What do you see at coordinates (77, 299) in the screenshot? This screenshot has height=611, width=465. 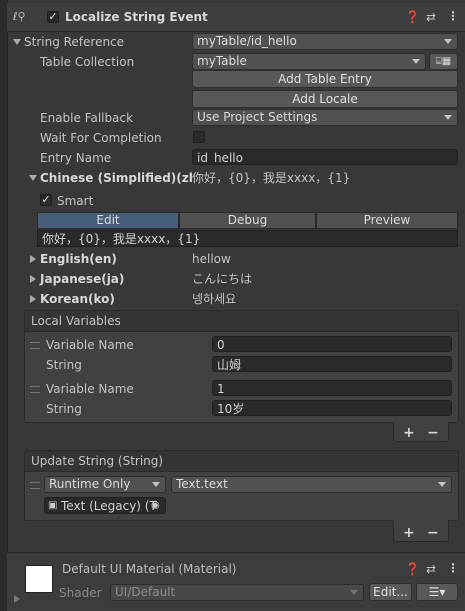 I see `korean-locale-label: Korean(ko)` at bounding box center [77, 299].